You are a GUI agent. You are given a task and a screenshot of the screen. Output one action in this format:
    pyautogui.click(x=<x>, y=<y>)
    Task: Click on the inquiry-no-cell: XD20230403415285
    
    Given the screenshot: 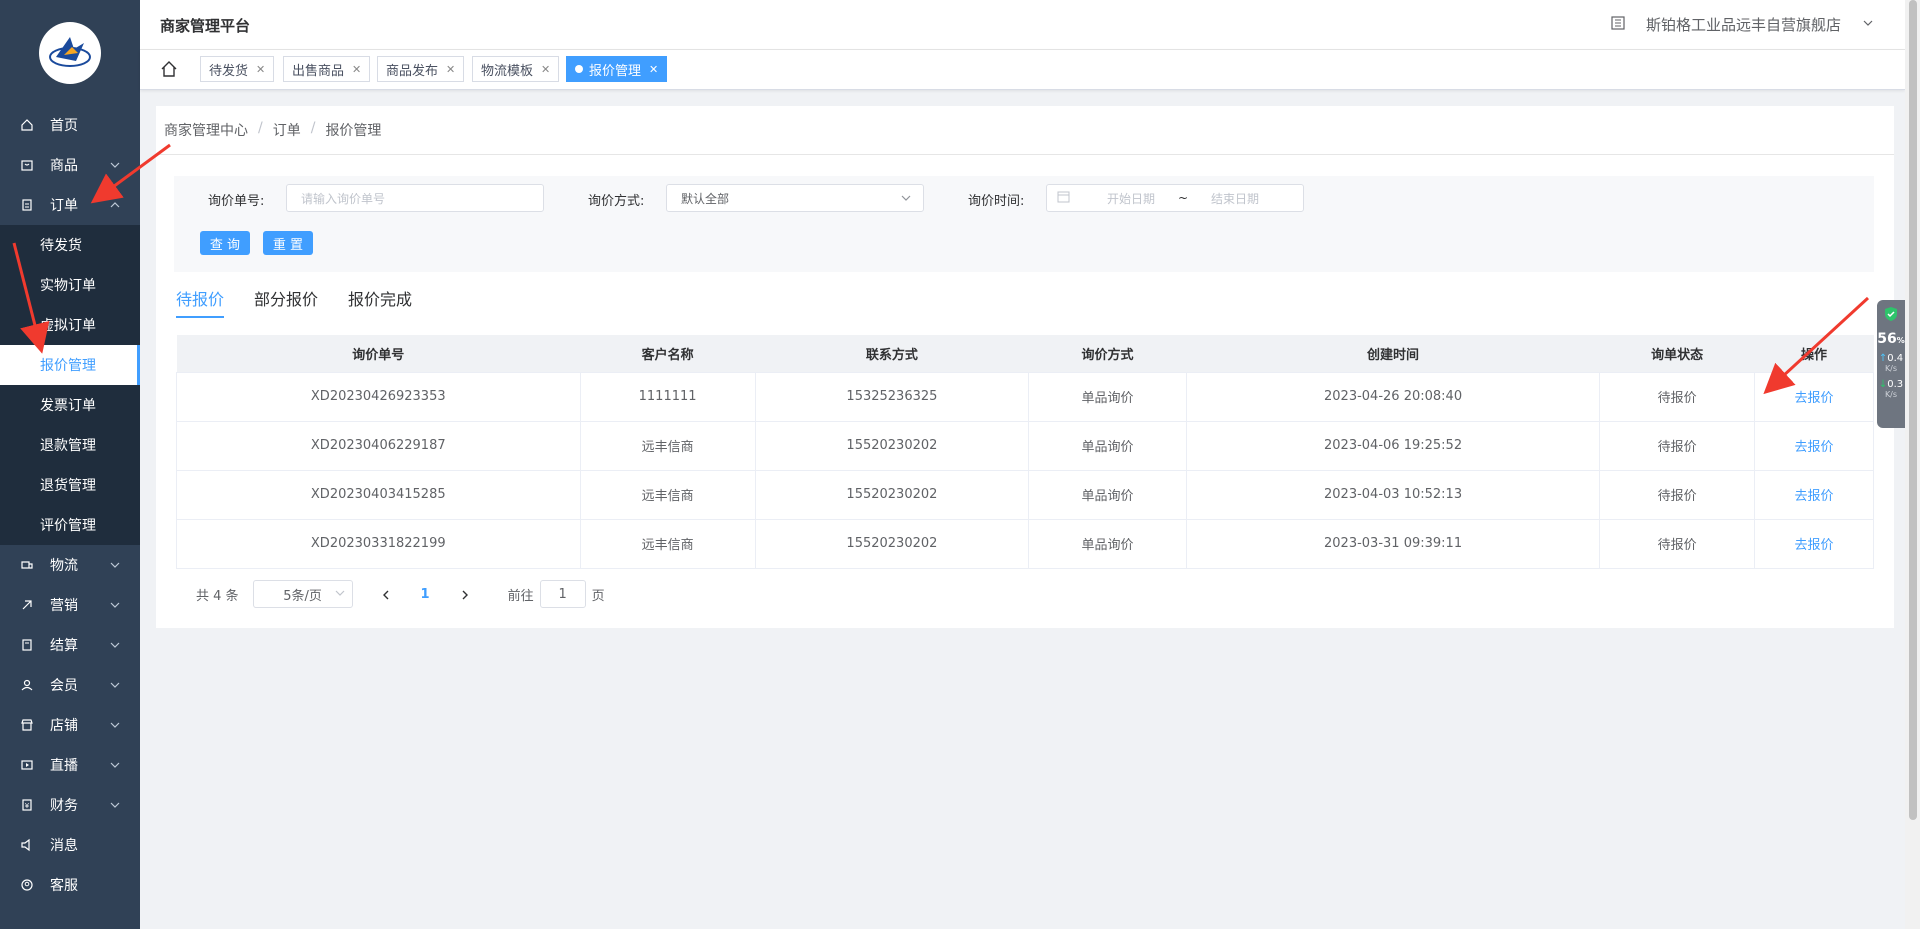 What is the action you would take?
    pyautogui.click(x=378, y=495)
    